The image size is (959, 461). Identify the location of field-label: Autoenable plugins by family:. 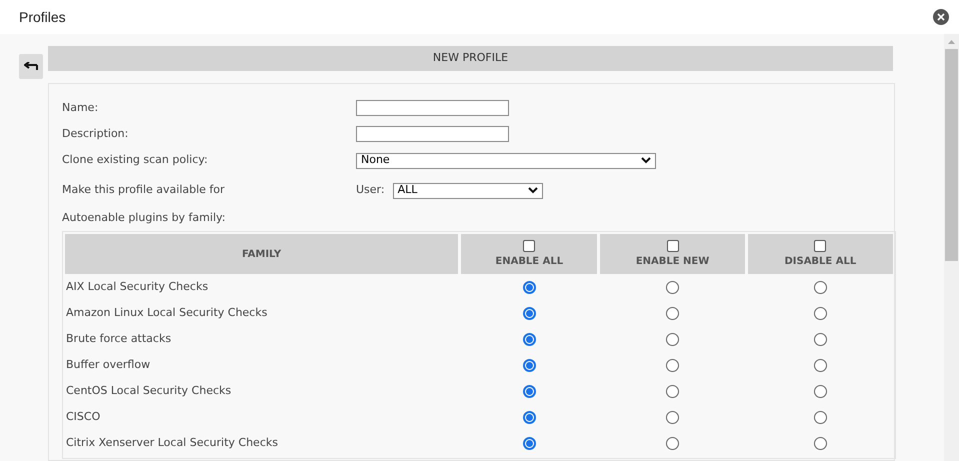
(144, 218).